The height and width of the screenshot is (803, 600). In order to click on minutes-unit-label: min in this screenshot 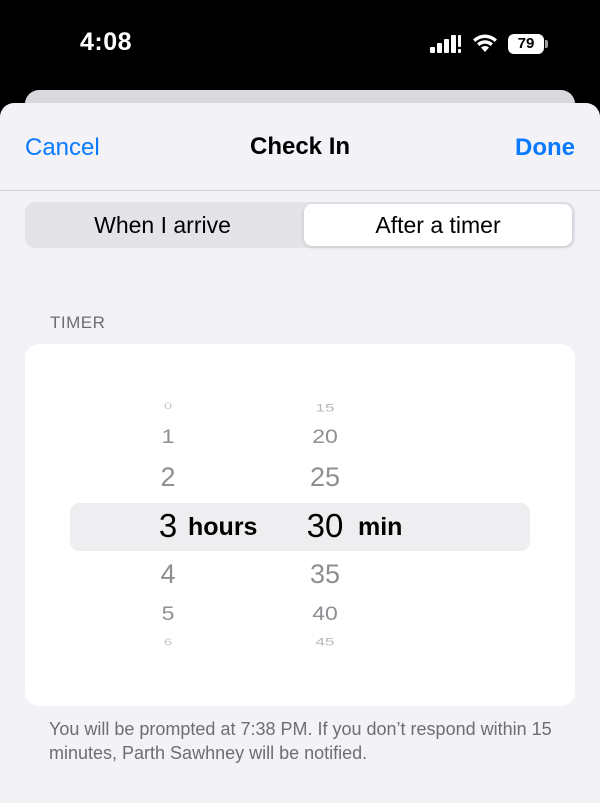, I will do `click(380, 527)`.